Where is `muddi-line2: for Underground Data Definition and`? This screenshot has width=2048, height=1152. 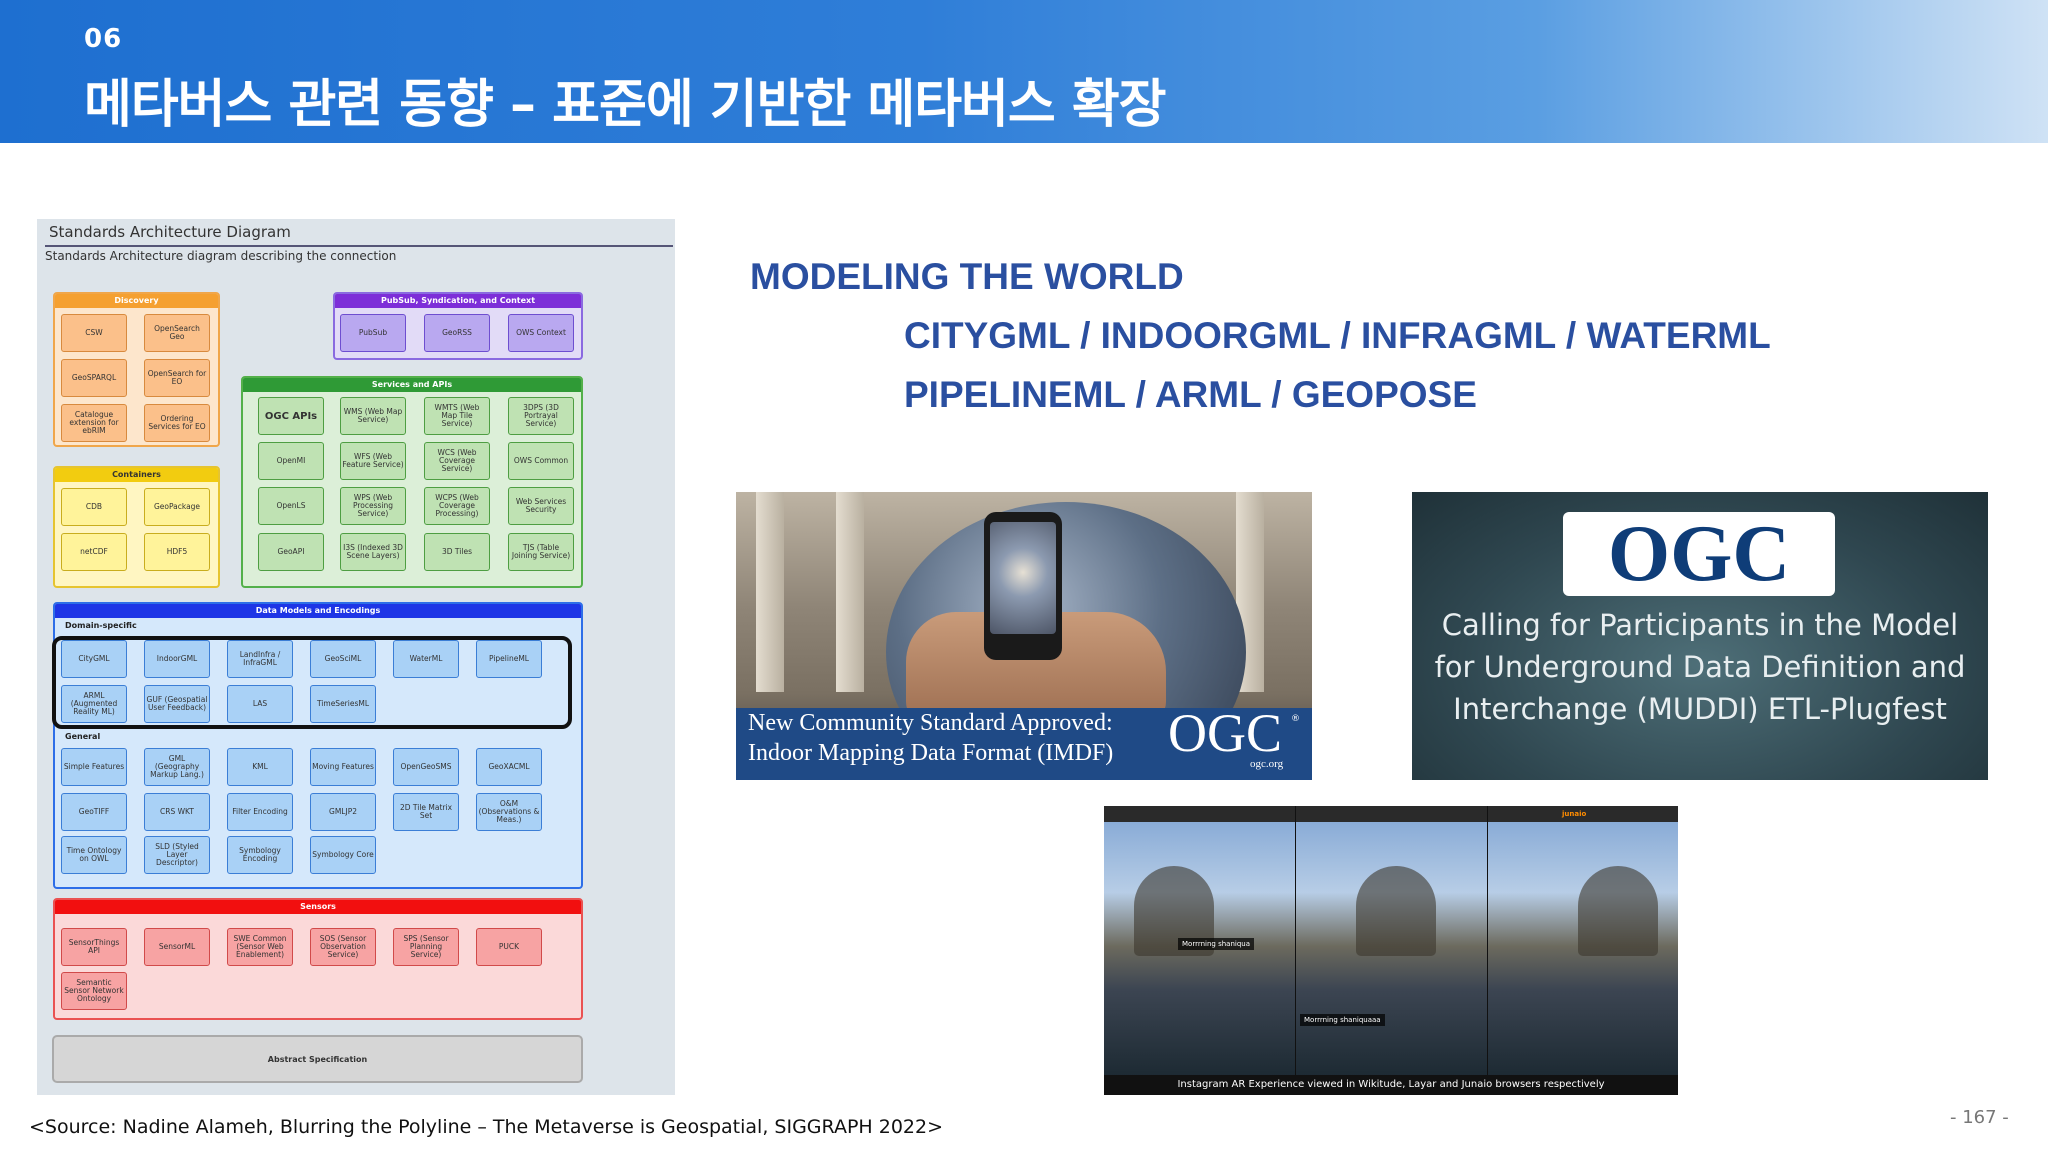
muddi-line2: for Underground Data Definition and is located at coordinates (1700, 667).